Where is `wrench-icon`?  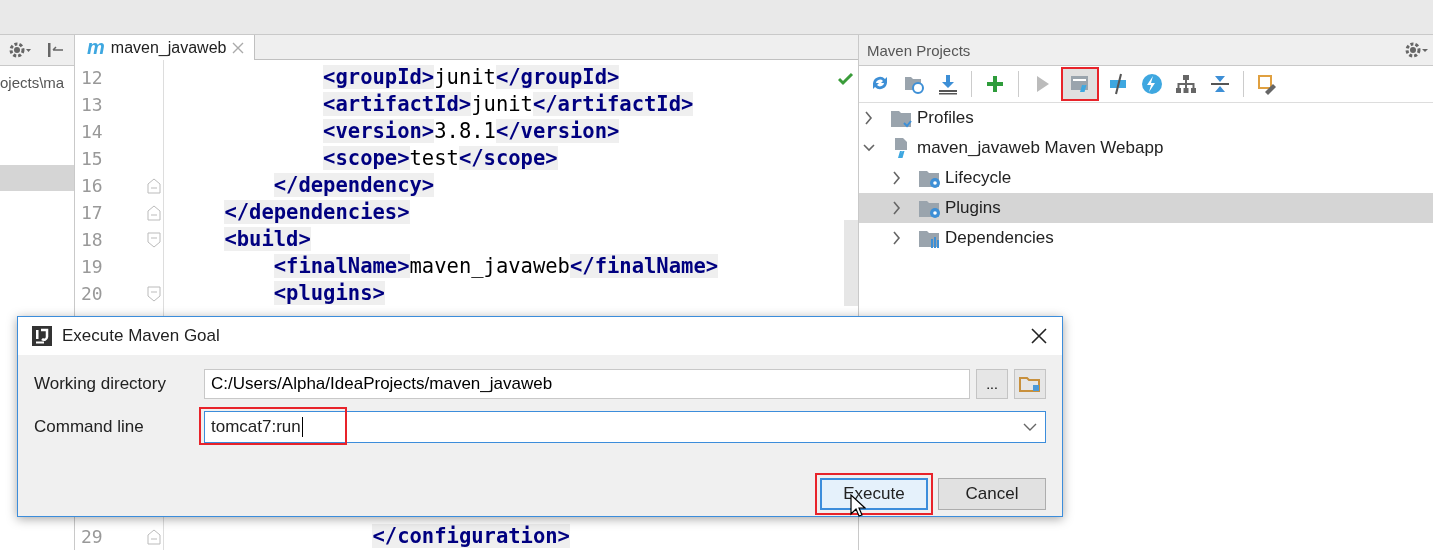
wrench-icon is located at coordinates (1267, 84).